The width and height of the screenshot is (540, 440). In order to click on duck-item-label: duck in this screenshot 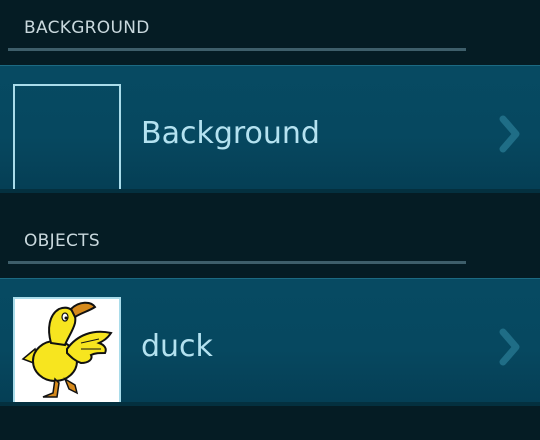, I will do `click(177, 346)`.